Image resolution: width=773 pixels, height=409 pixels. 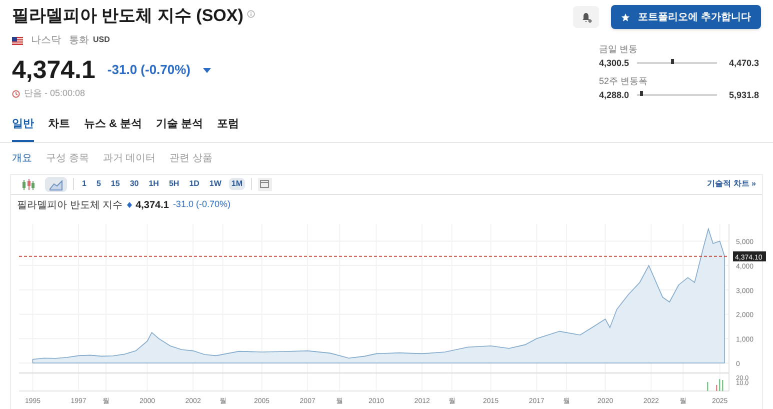 What do you see at coordinates (743, 63) in the screenshot?
I see `range-high: 4,470.3` at bounding box center [743, 63].